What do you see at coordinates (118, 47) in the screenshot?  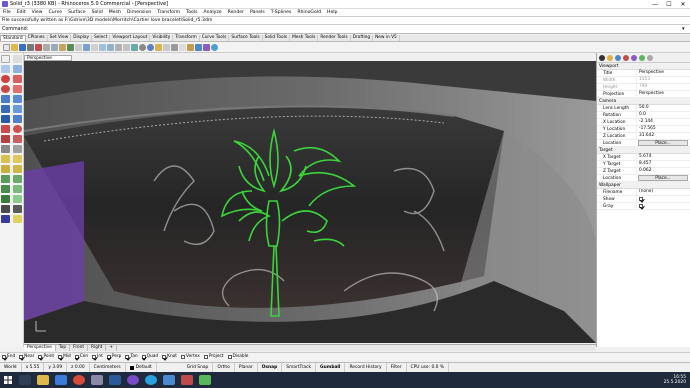 I see `zoom-selected-icon` at bounding box center [118, 47].